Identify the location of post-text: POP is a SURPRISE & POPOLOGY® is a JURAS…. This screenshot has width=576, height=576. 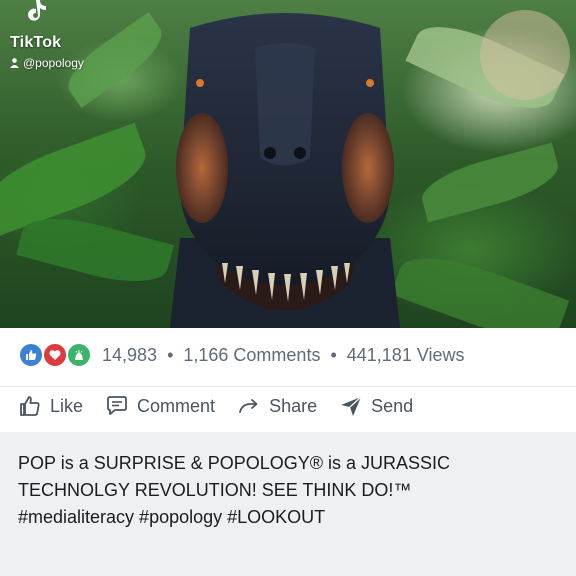
(234, 490).